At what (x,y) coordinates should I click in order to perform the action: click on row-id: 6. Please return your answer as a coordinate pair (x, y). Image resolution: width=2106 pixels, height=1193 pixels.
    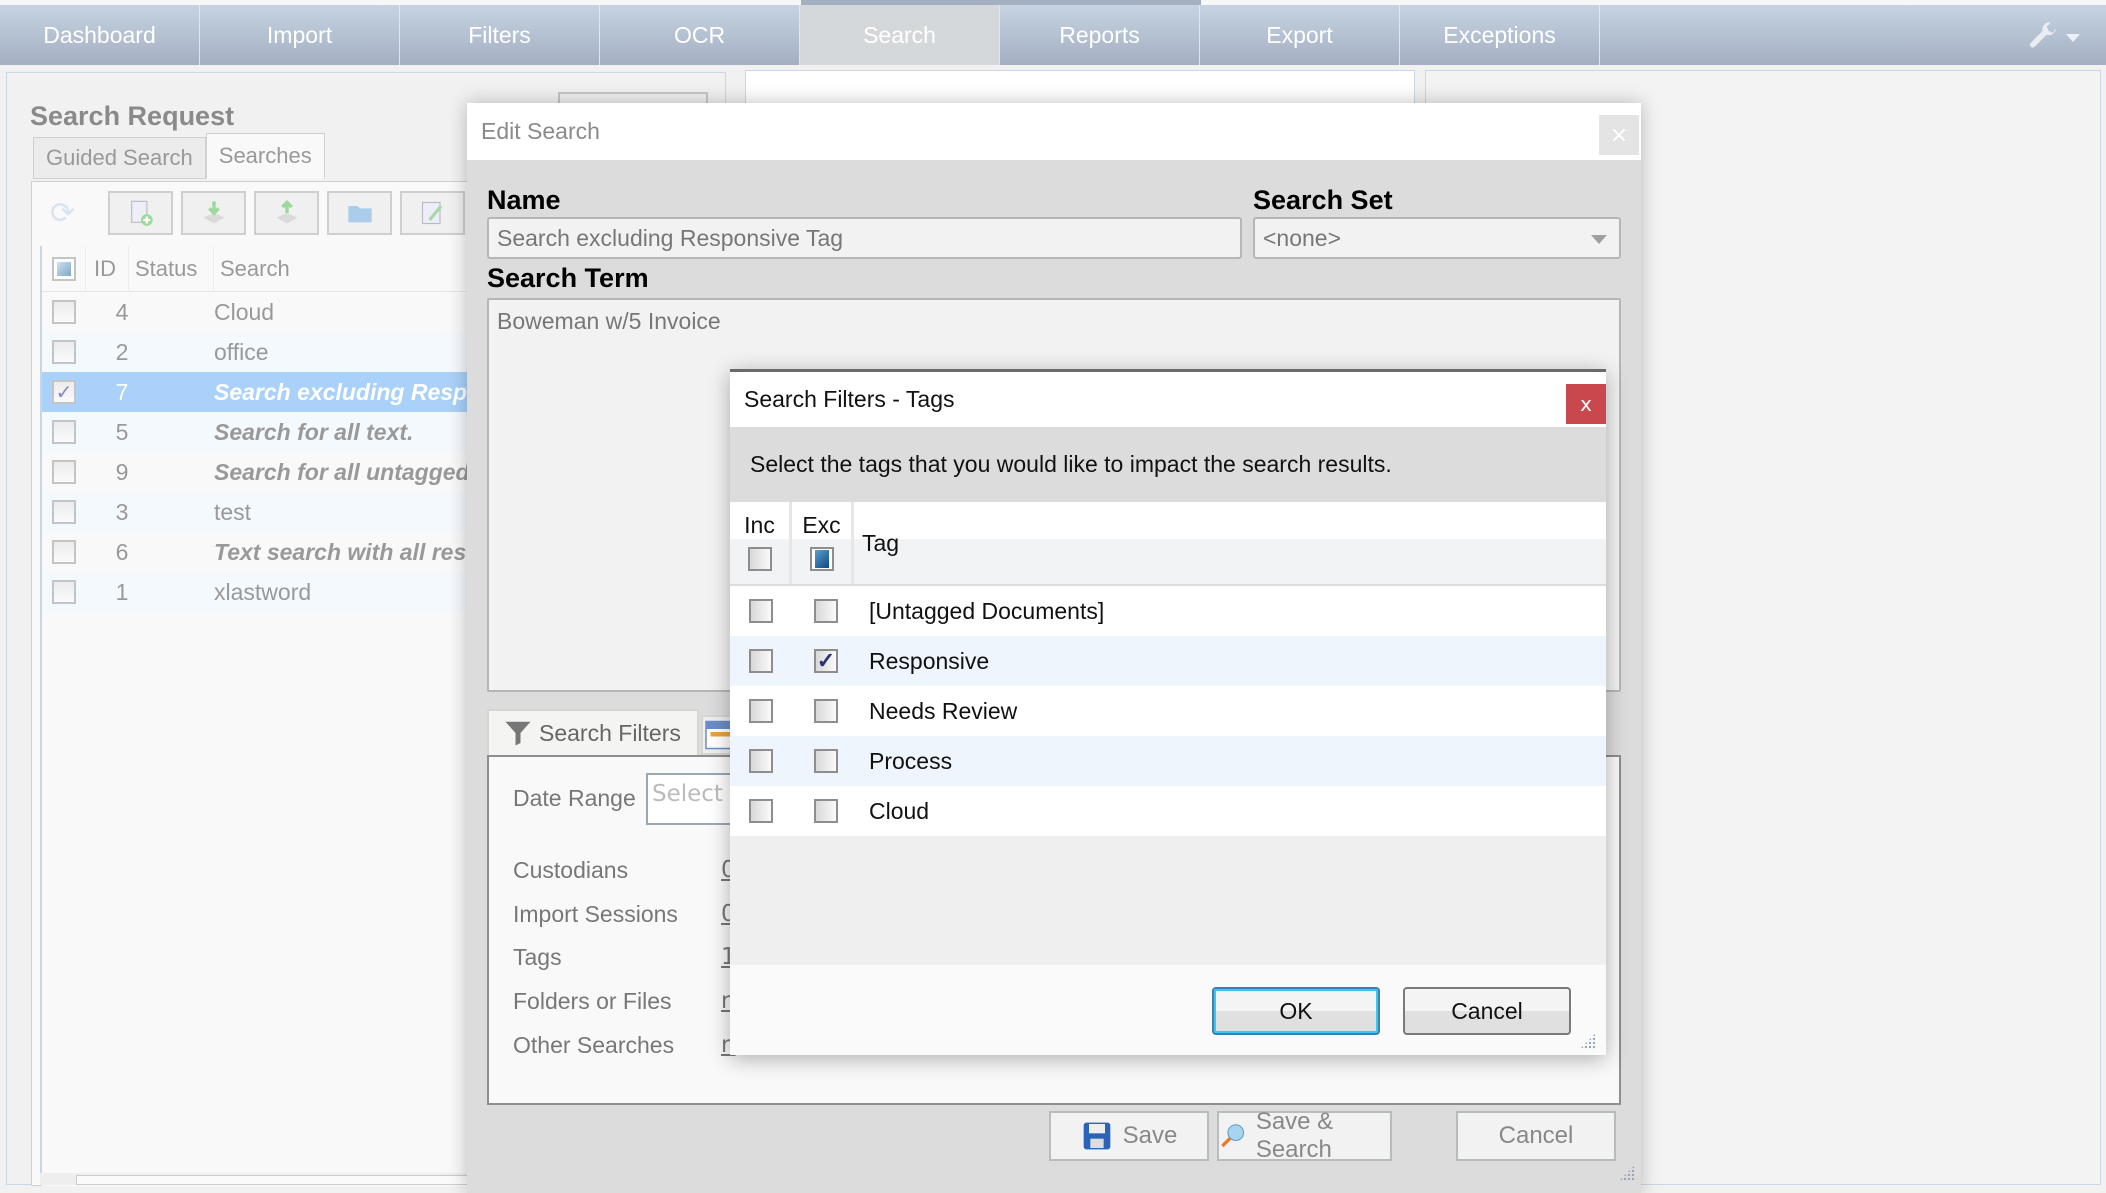
    Looking at the image, I should click on (122, 551).